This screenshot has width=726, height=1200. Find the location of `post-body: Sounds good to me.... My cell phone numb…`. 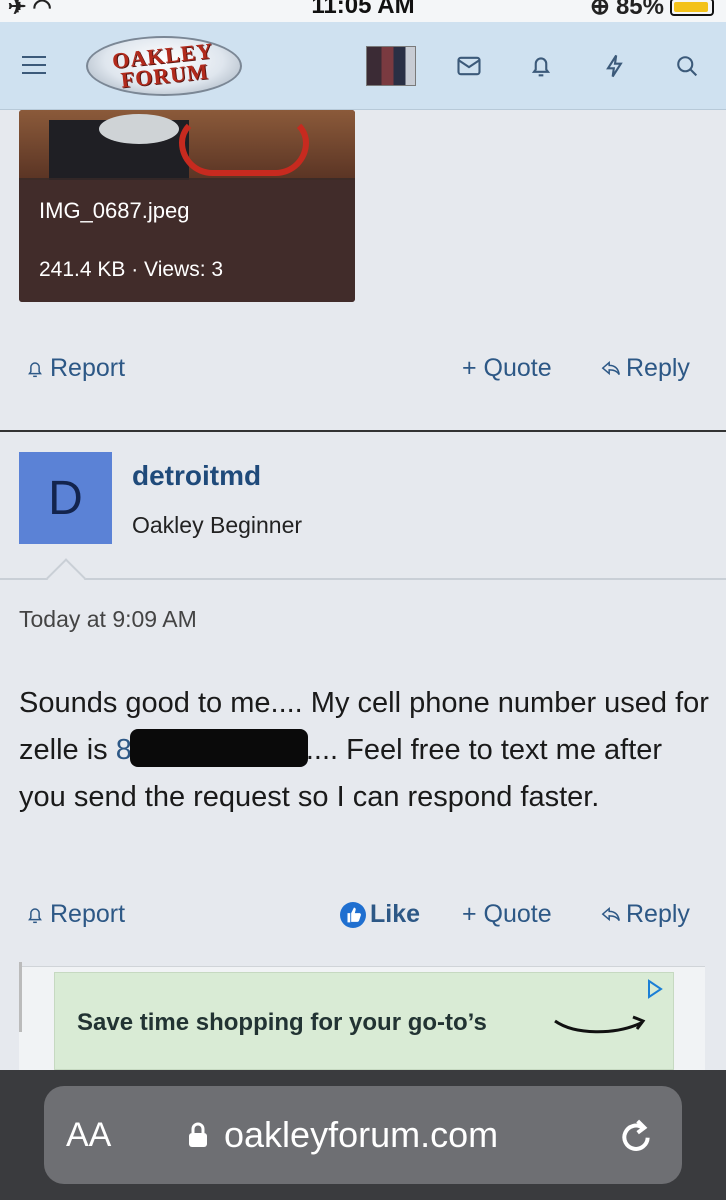

post-body: Sounds good to me.... My cell phone numb… is located at coordinates (364, 750).